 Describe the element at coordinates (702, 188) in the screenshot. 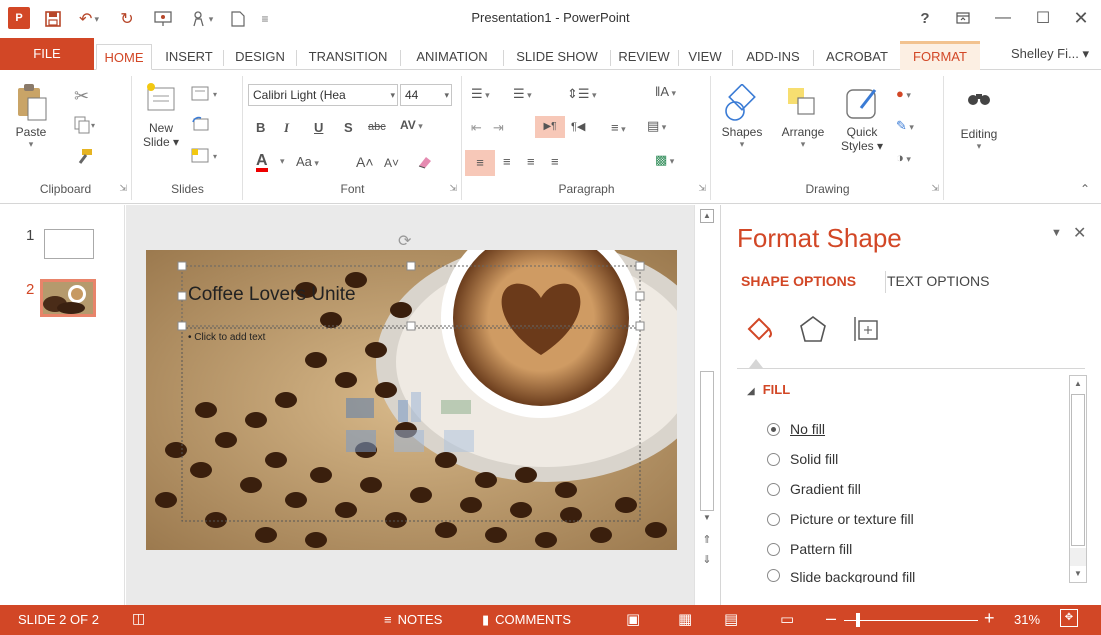

I see `paragraph-launcher-icon: ⇲` at that location.